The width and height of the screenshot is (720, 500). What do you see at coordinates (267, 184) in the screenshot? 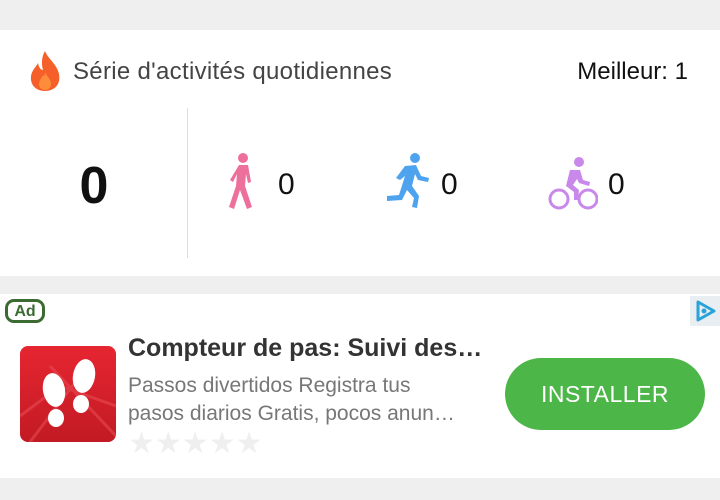
I see `activity-walk: 0` at bounding box center [267, 184].